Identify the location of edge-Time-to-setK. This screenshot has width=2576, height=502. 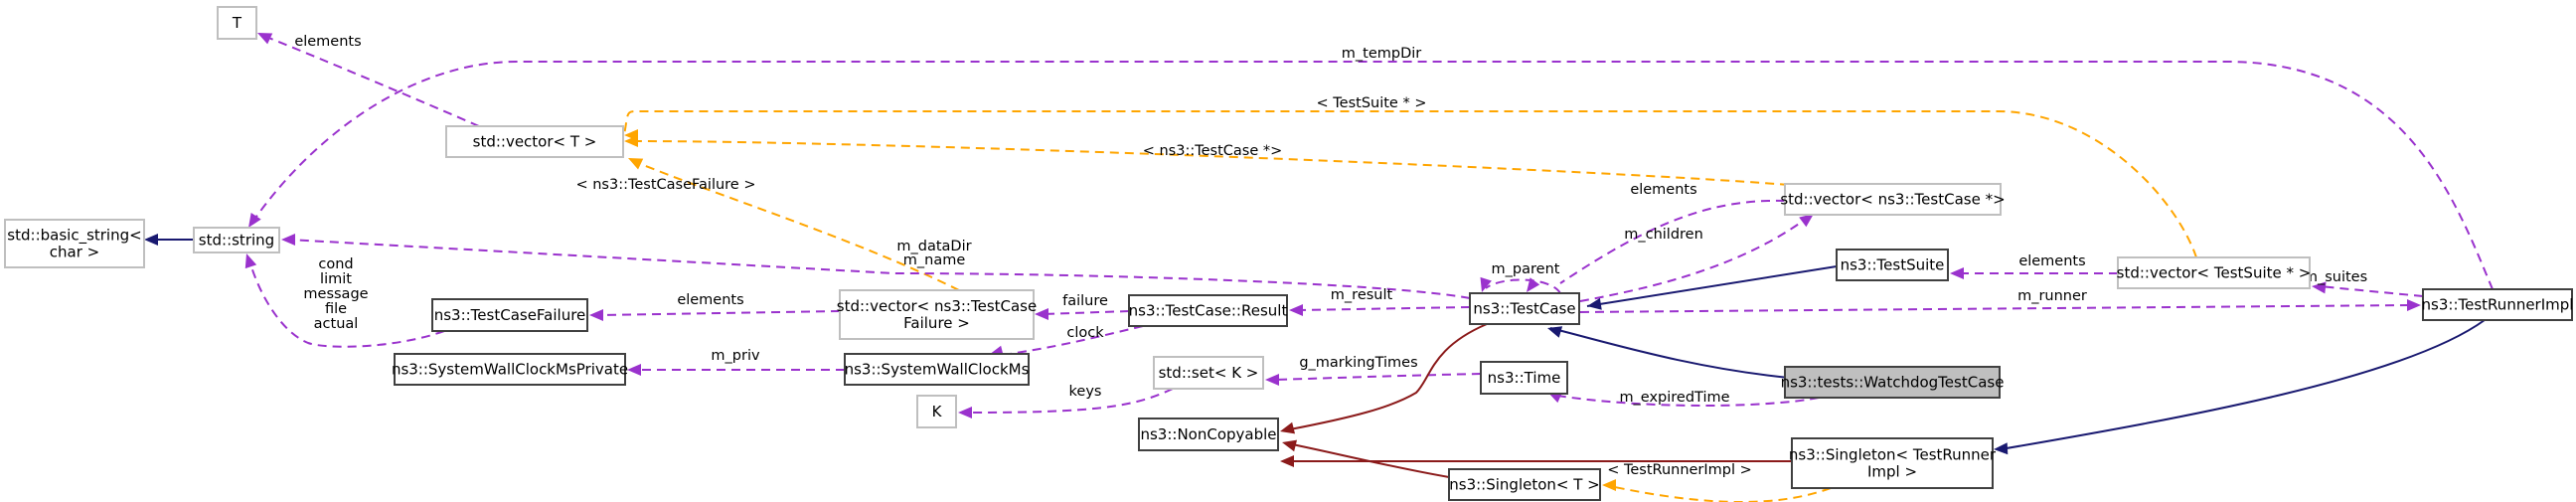
(1373, 379).